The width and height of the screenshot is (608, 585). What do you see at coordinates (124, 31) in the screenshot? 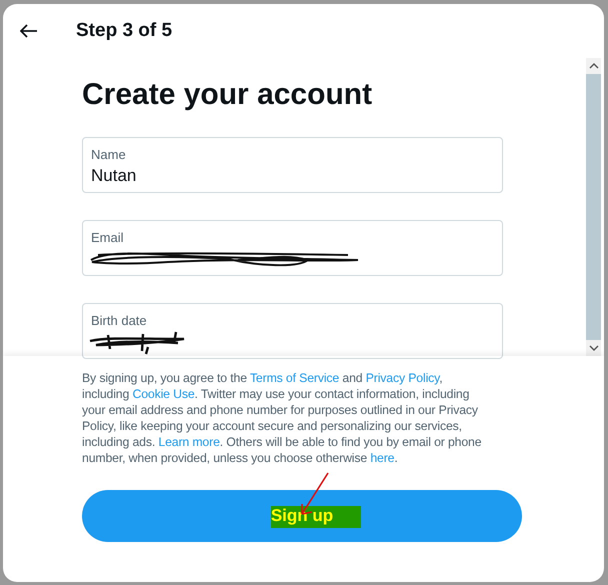
I see `step-title: Step 3 of 5` at bounding box center [124, 31].